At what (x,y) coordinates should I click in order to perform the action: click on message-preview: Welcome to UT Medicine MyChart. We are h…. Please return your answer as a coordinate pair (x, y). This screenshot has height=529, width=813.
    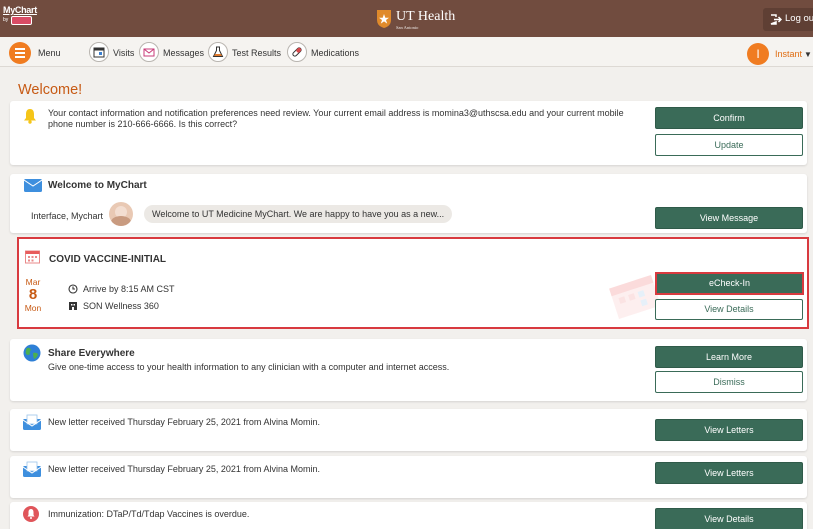
    Looking at the image, I should click on (298, 214).